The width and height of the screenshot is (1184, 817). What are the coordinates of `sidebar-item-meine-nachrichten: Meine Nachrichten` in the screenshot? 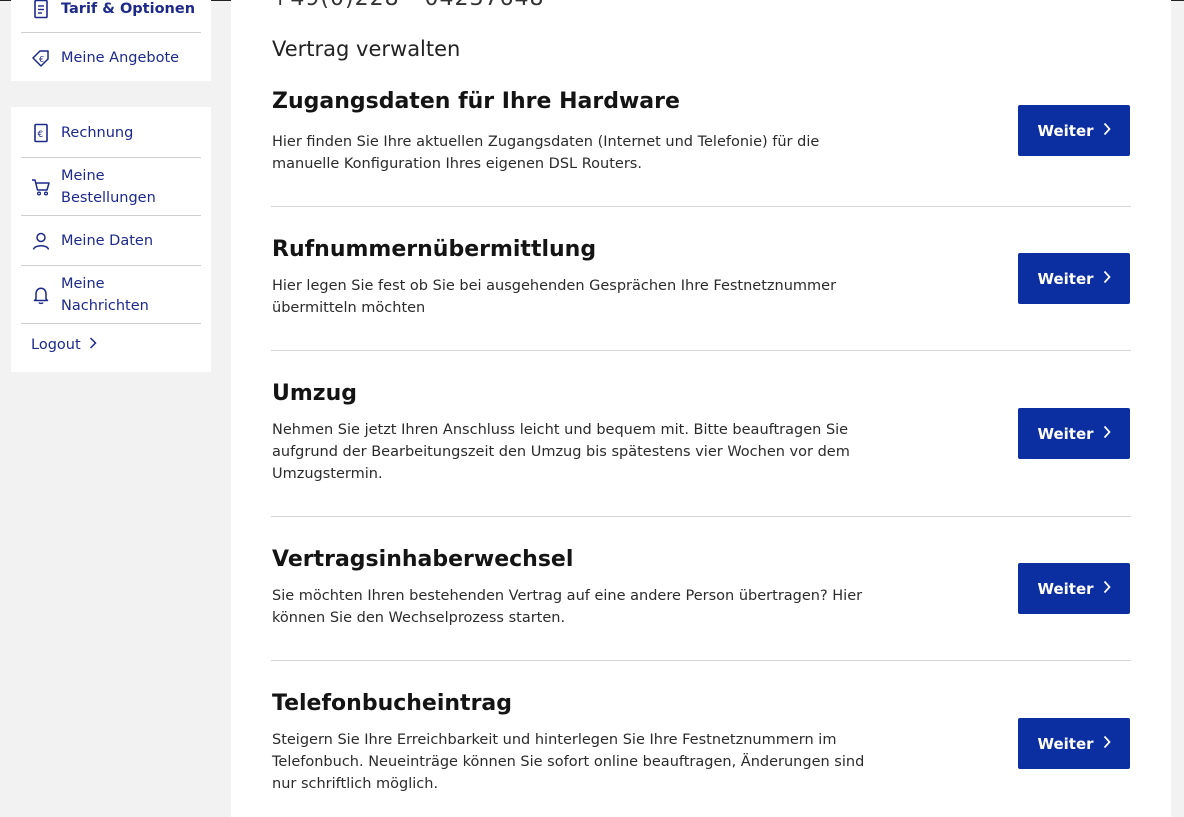 It's located at (111, 295).